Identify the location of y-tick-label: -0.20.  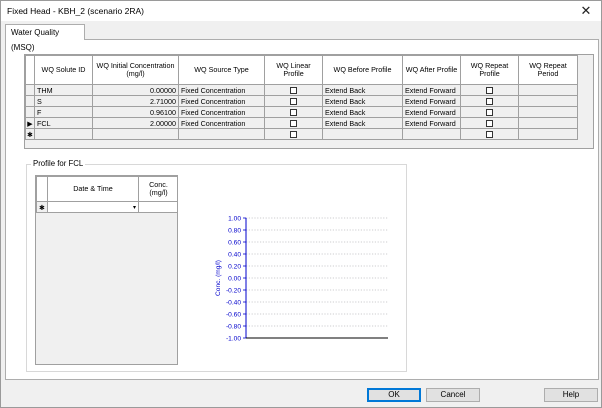
(233, 291).